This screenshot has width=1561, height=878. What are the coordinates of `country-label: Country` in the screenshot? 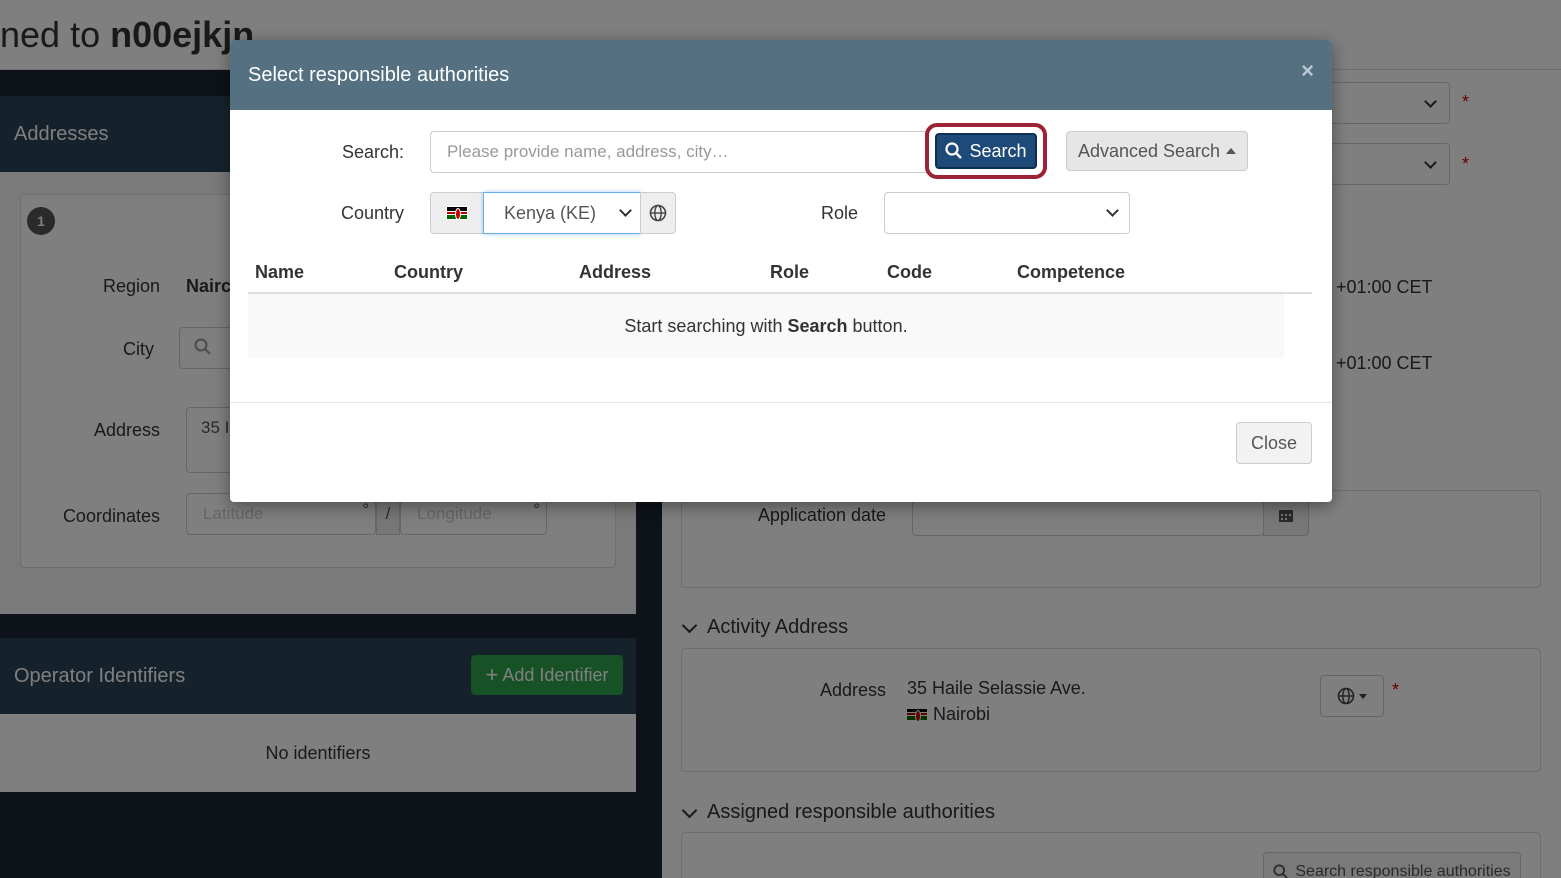 It's located at (372, 213).